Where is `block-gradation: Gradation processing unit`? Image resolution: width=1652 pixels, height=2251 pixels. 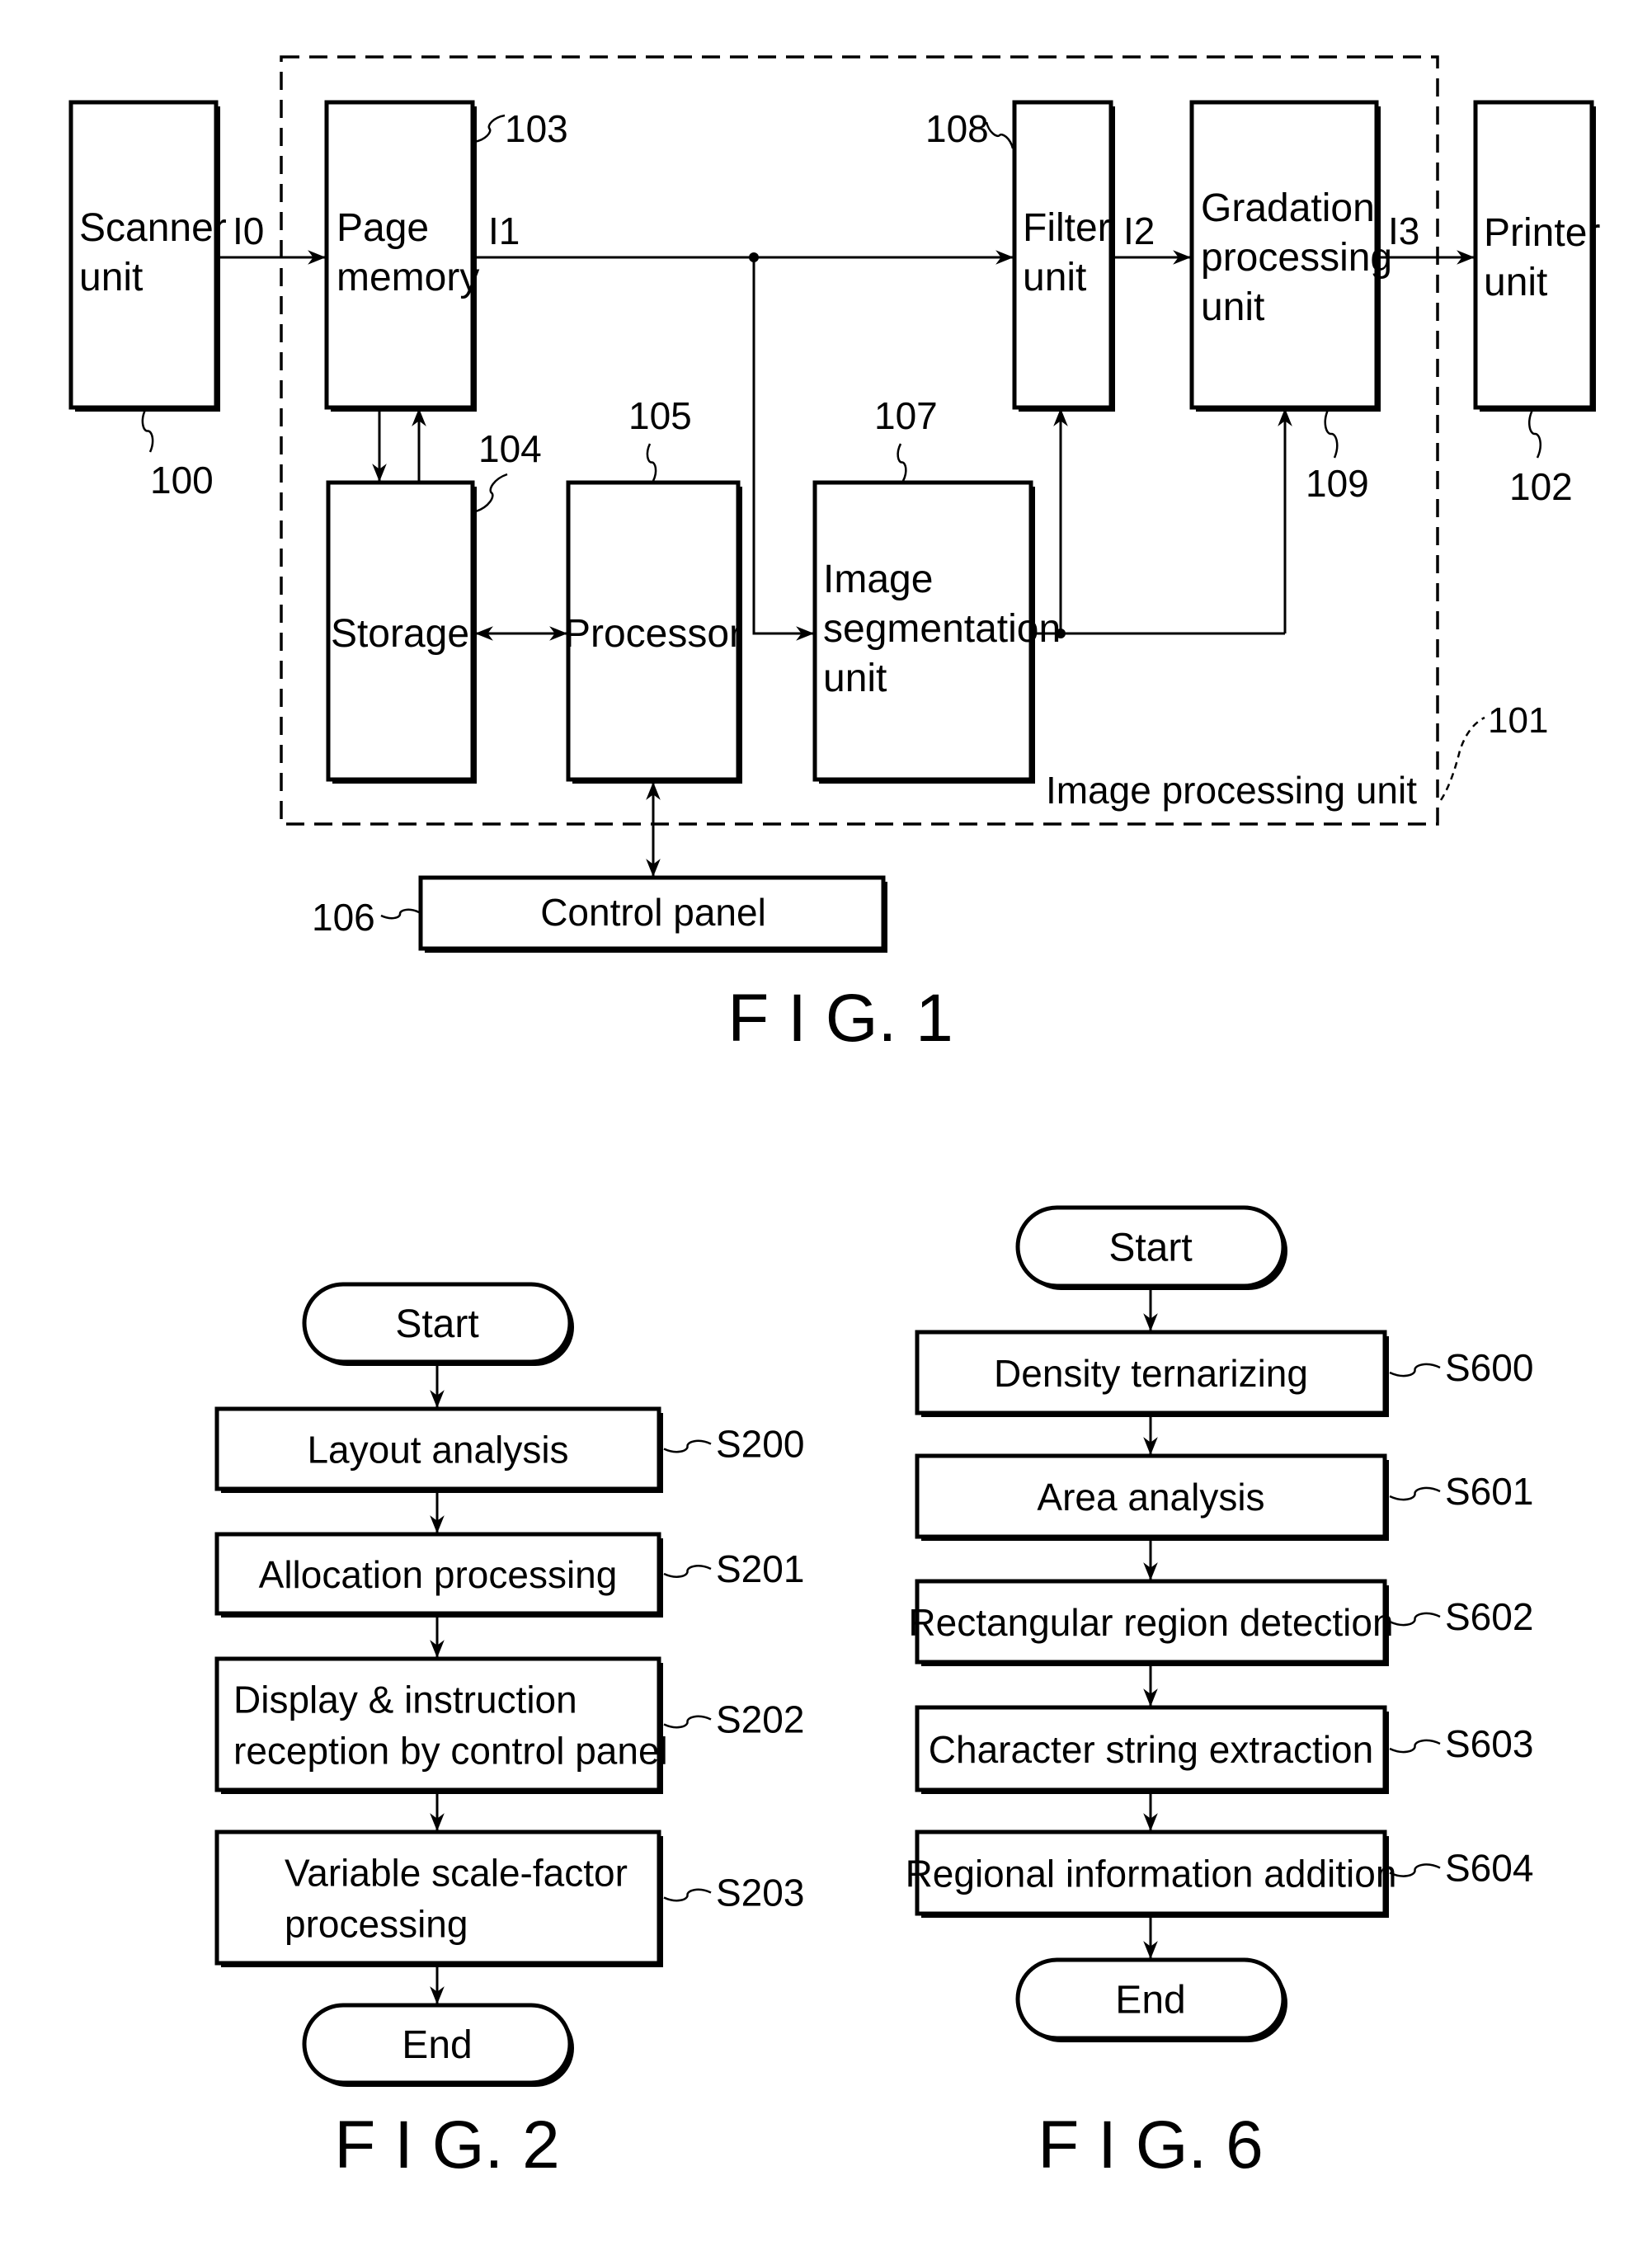 block-gradation: Gradation processing unit is located at coordinates (1290, 256).